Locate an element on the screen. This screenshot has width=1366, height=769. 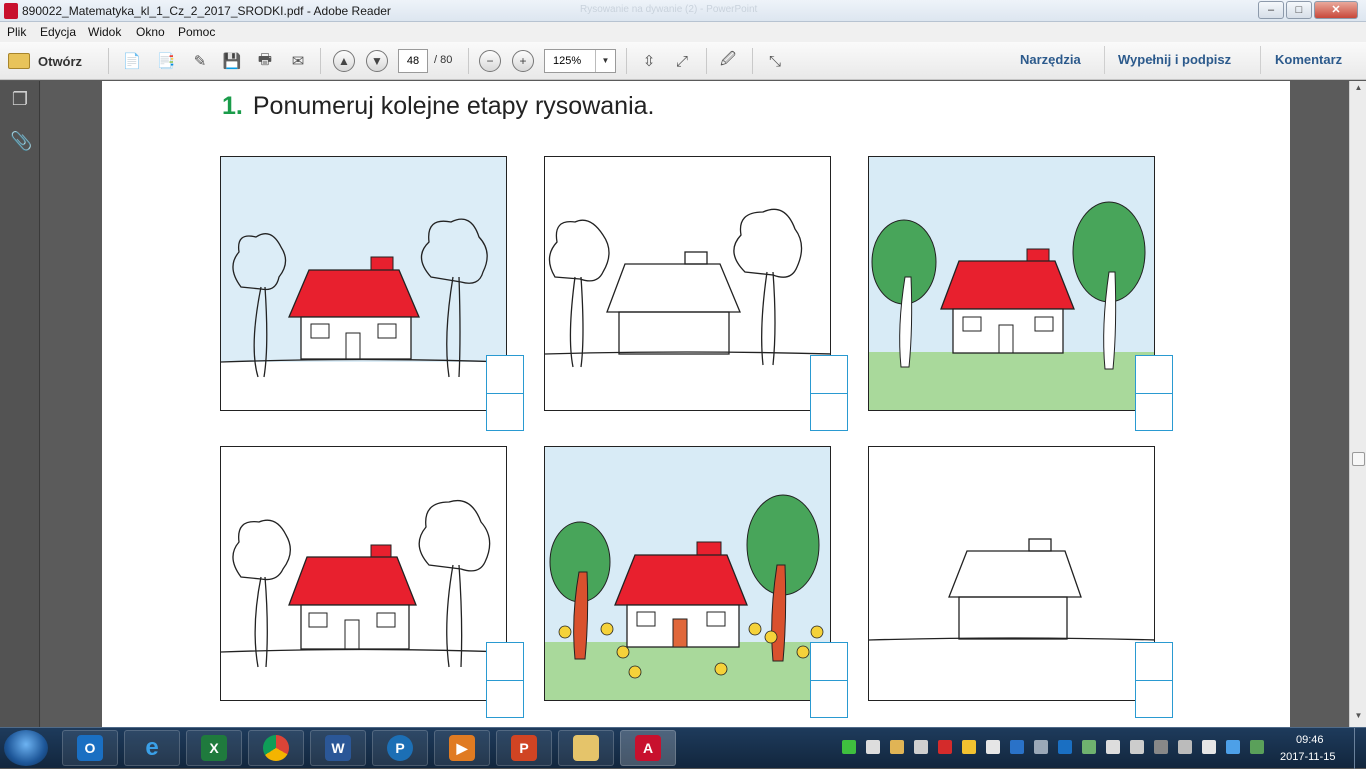
network-signal-icon is located at coordinates (1209, 747).